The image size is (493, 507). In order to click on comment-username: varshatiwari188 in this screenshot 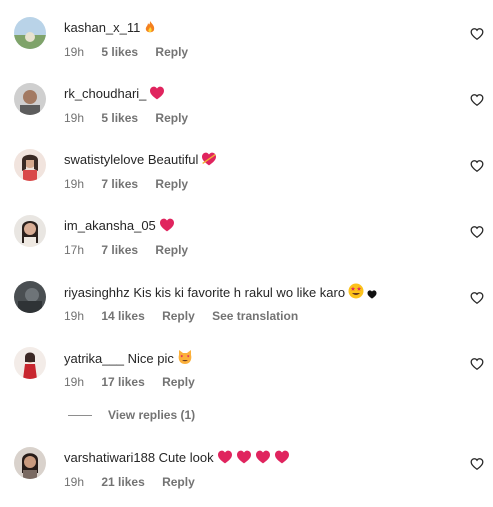, I will do `click(109, 457)`.